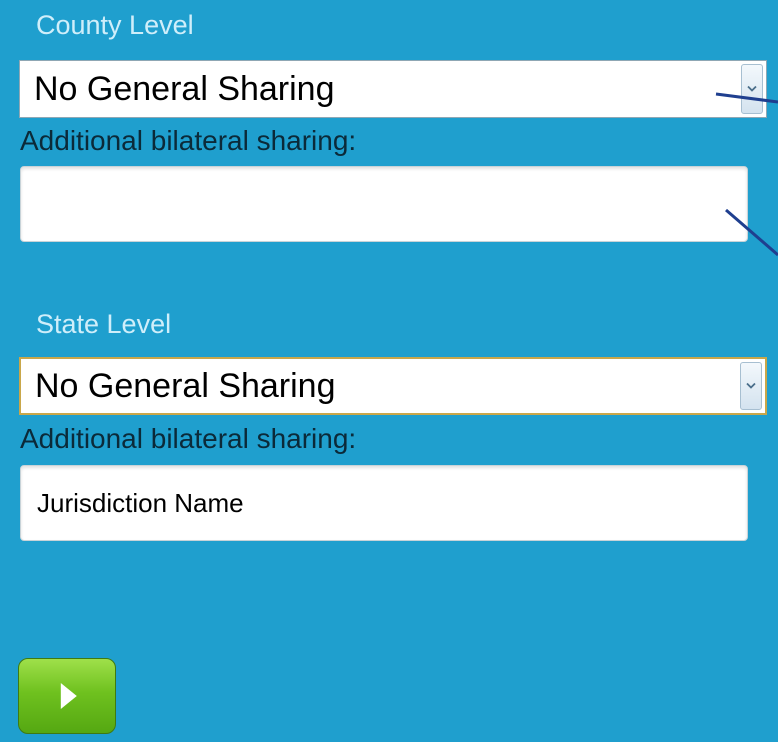 The height and width of the screenshot is (742, 778). I want to click on state-bilateral-label: Additional bilateral sharing:, so click(188, 438).